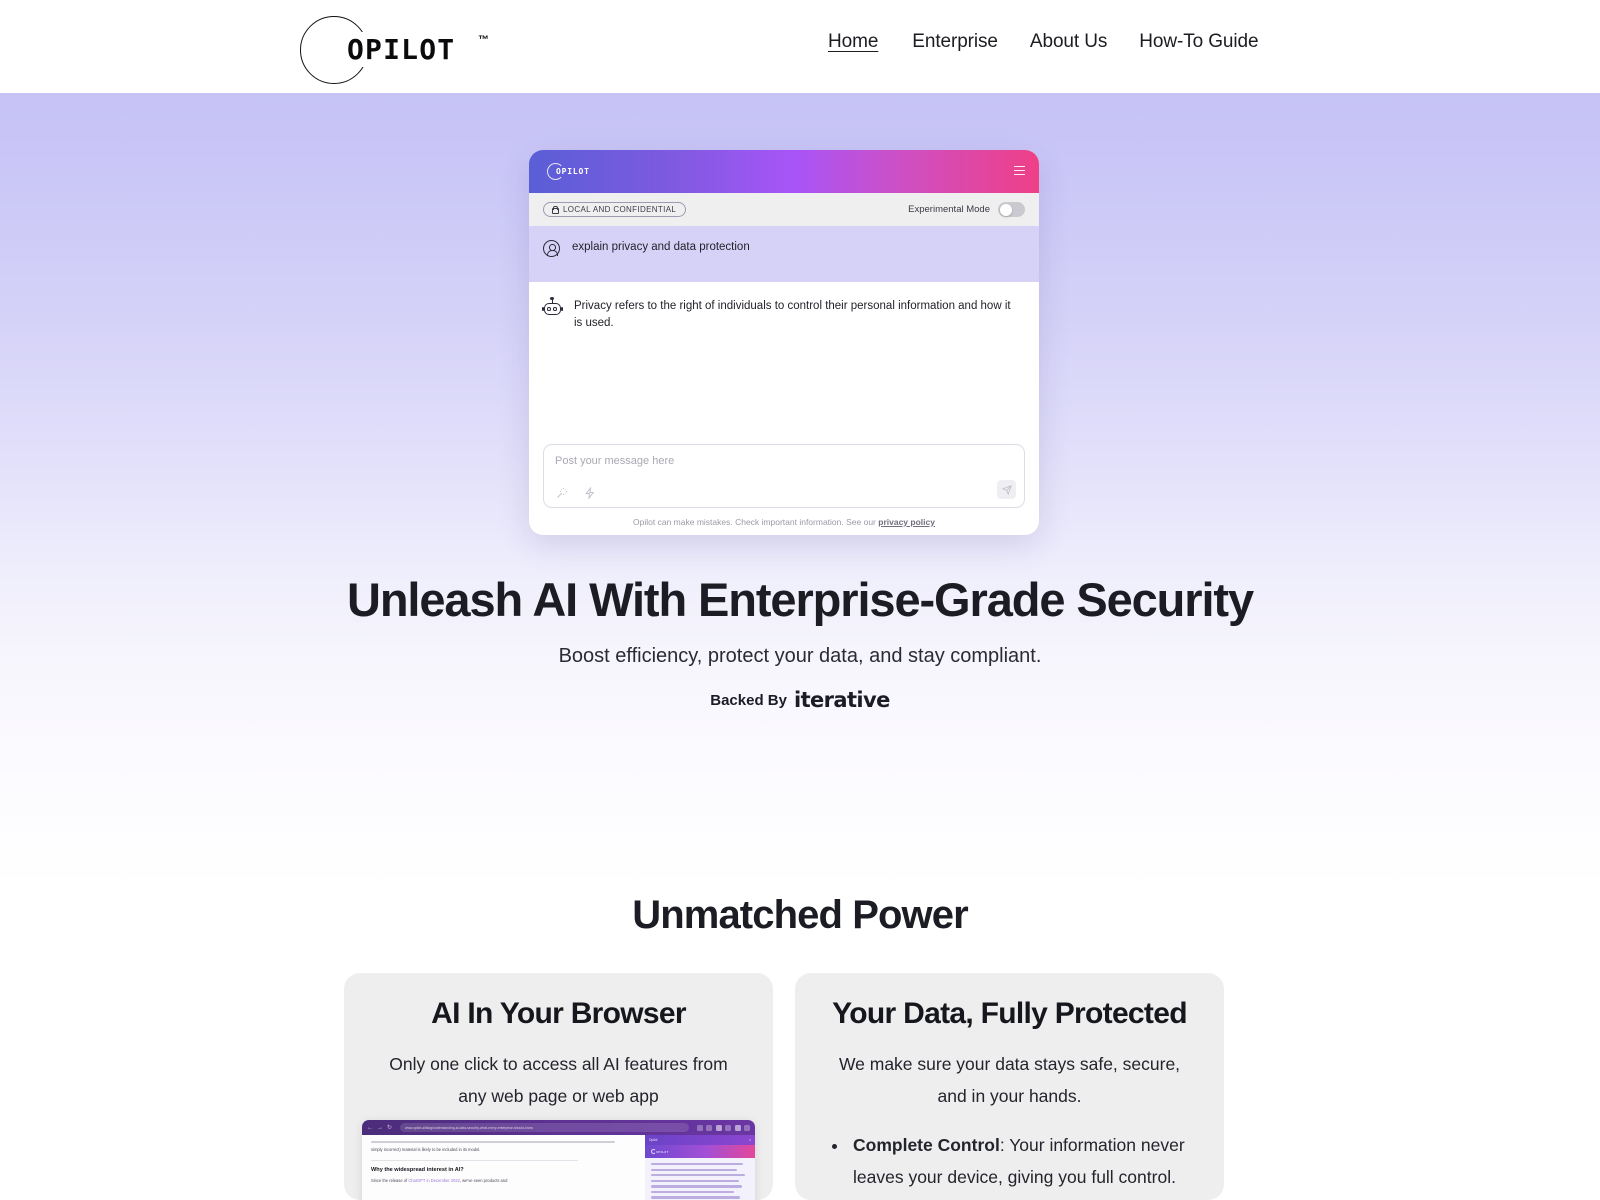  I want to click on nav-item-home: Home, so click(870, 42).